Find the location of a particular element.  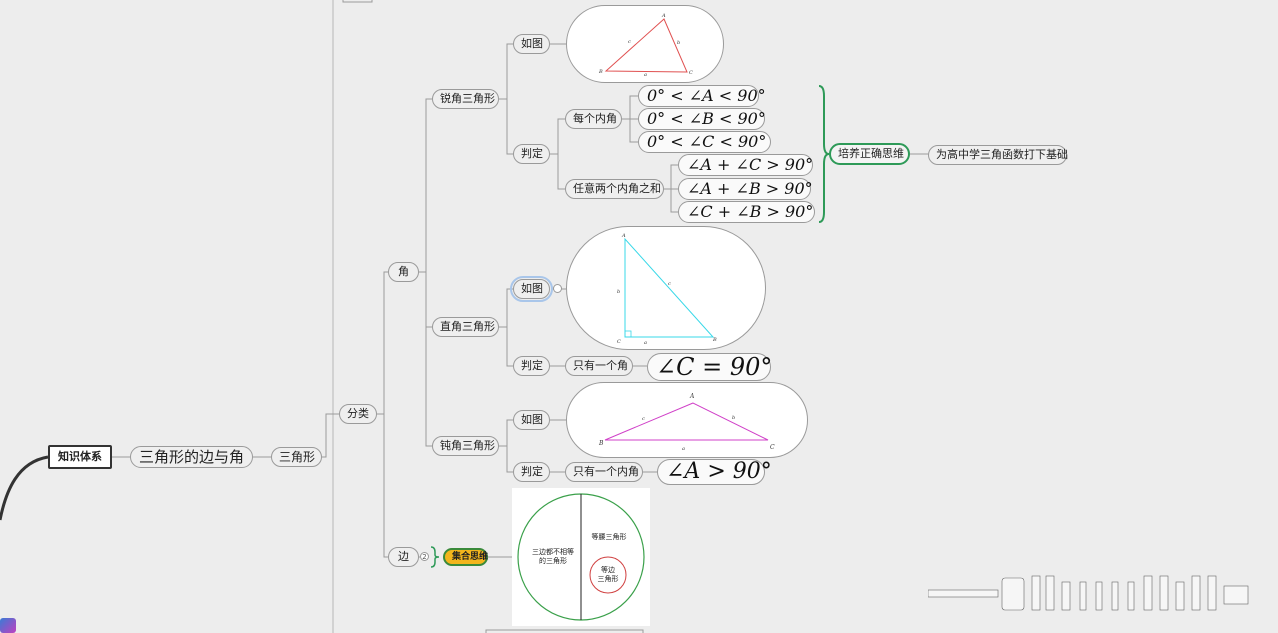

obtuse-vertex-c: C is located at coordinates (772, 447).